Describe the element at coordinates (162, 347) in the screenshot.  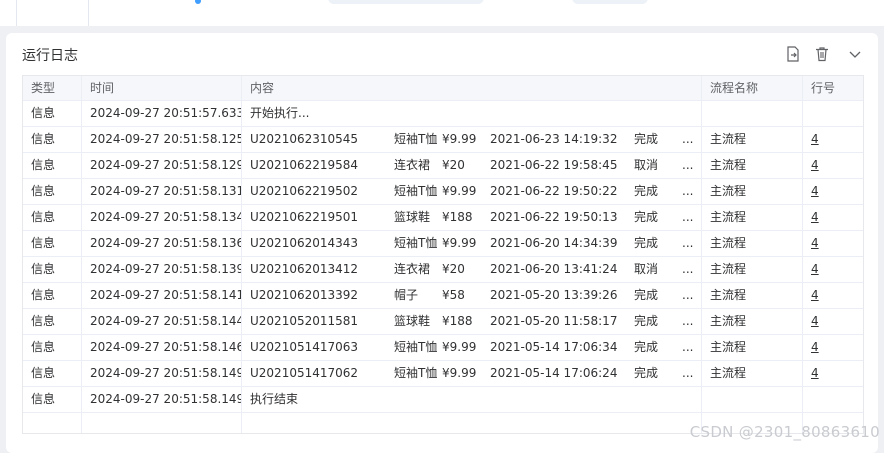
I see `cell-time: 2024-09-27 20:51:58.146` at that location.